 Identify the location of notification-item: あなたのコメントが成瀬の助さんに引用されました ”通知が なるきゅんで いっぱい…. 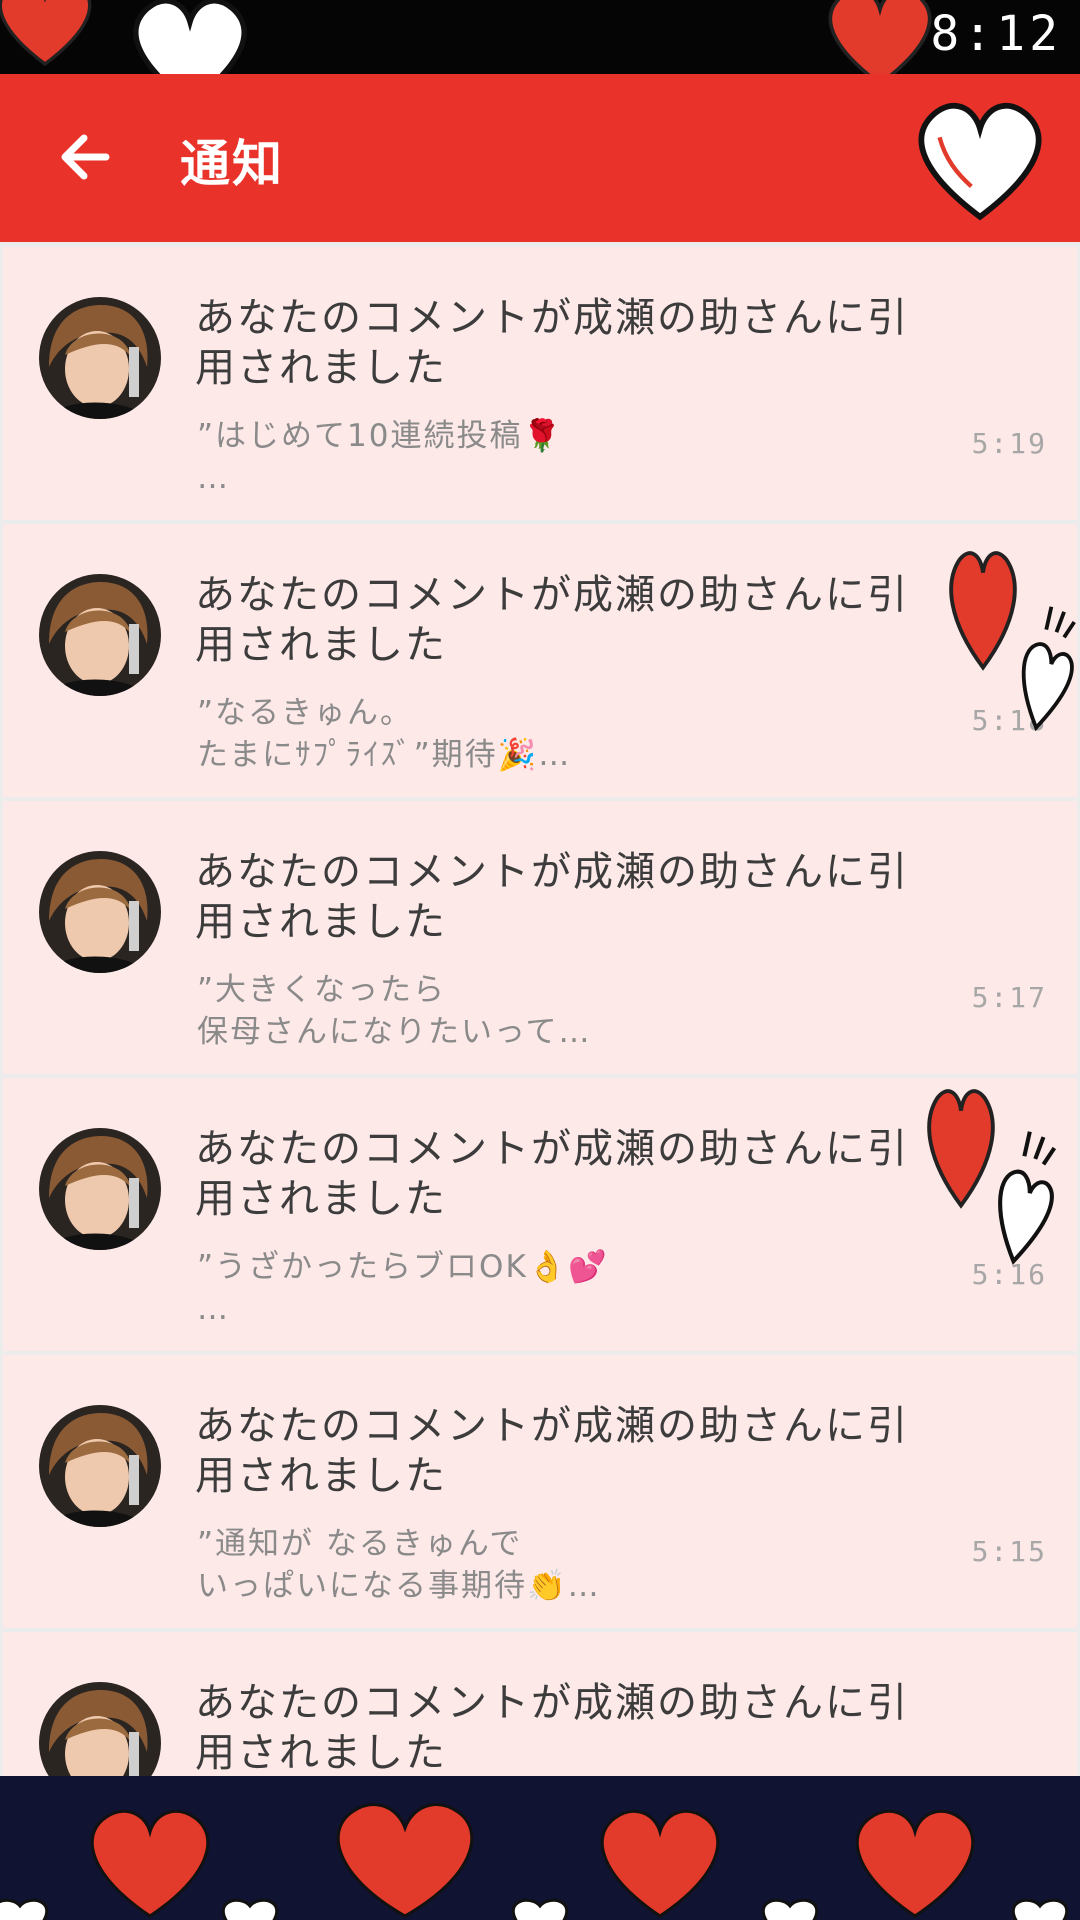
(540, 1491).